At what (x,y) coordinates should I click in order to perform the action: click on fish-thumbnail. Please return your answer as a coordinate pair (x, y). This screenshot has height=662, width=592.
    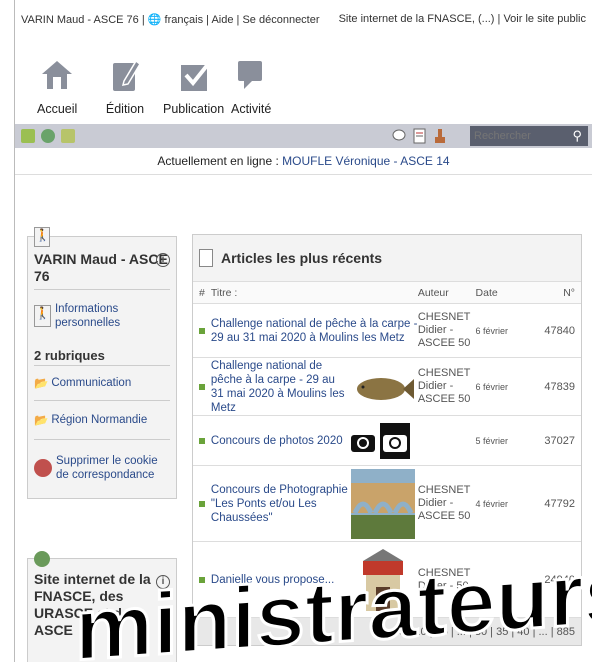
    Looking at the image, I should click on (383, 387).